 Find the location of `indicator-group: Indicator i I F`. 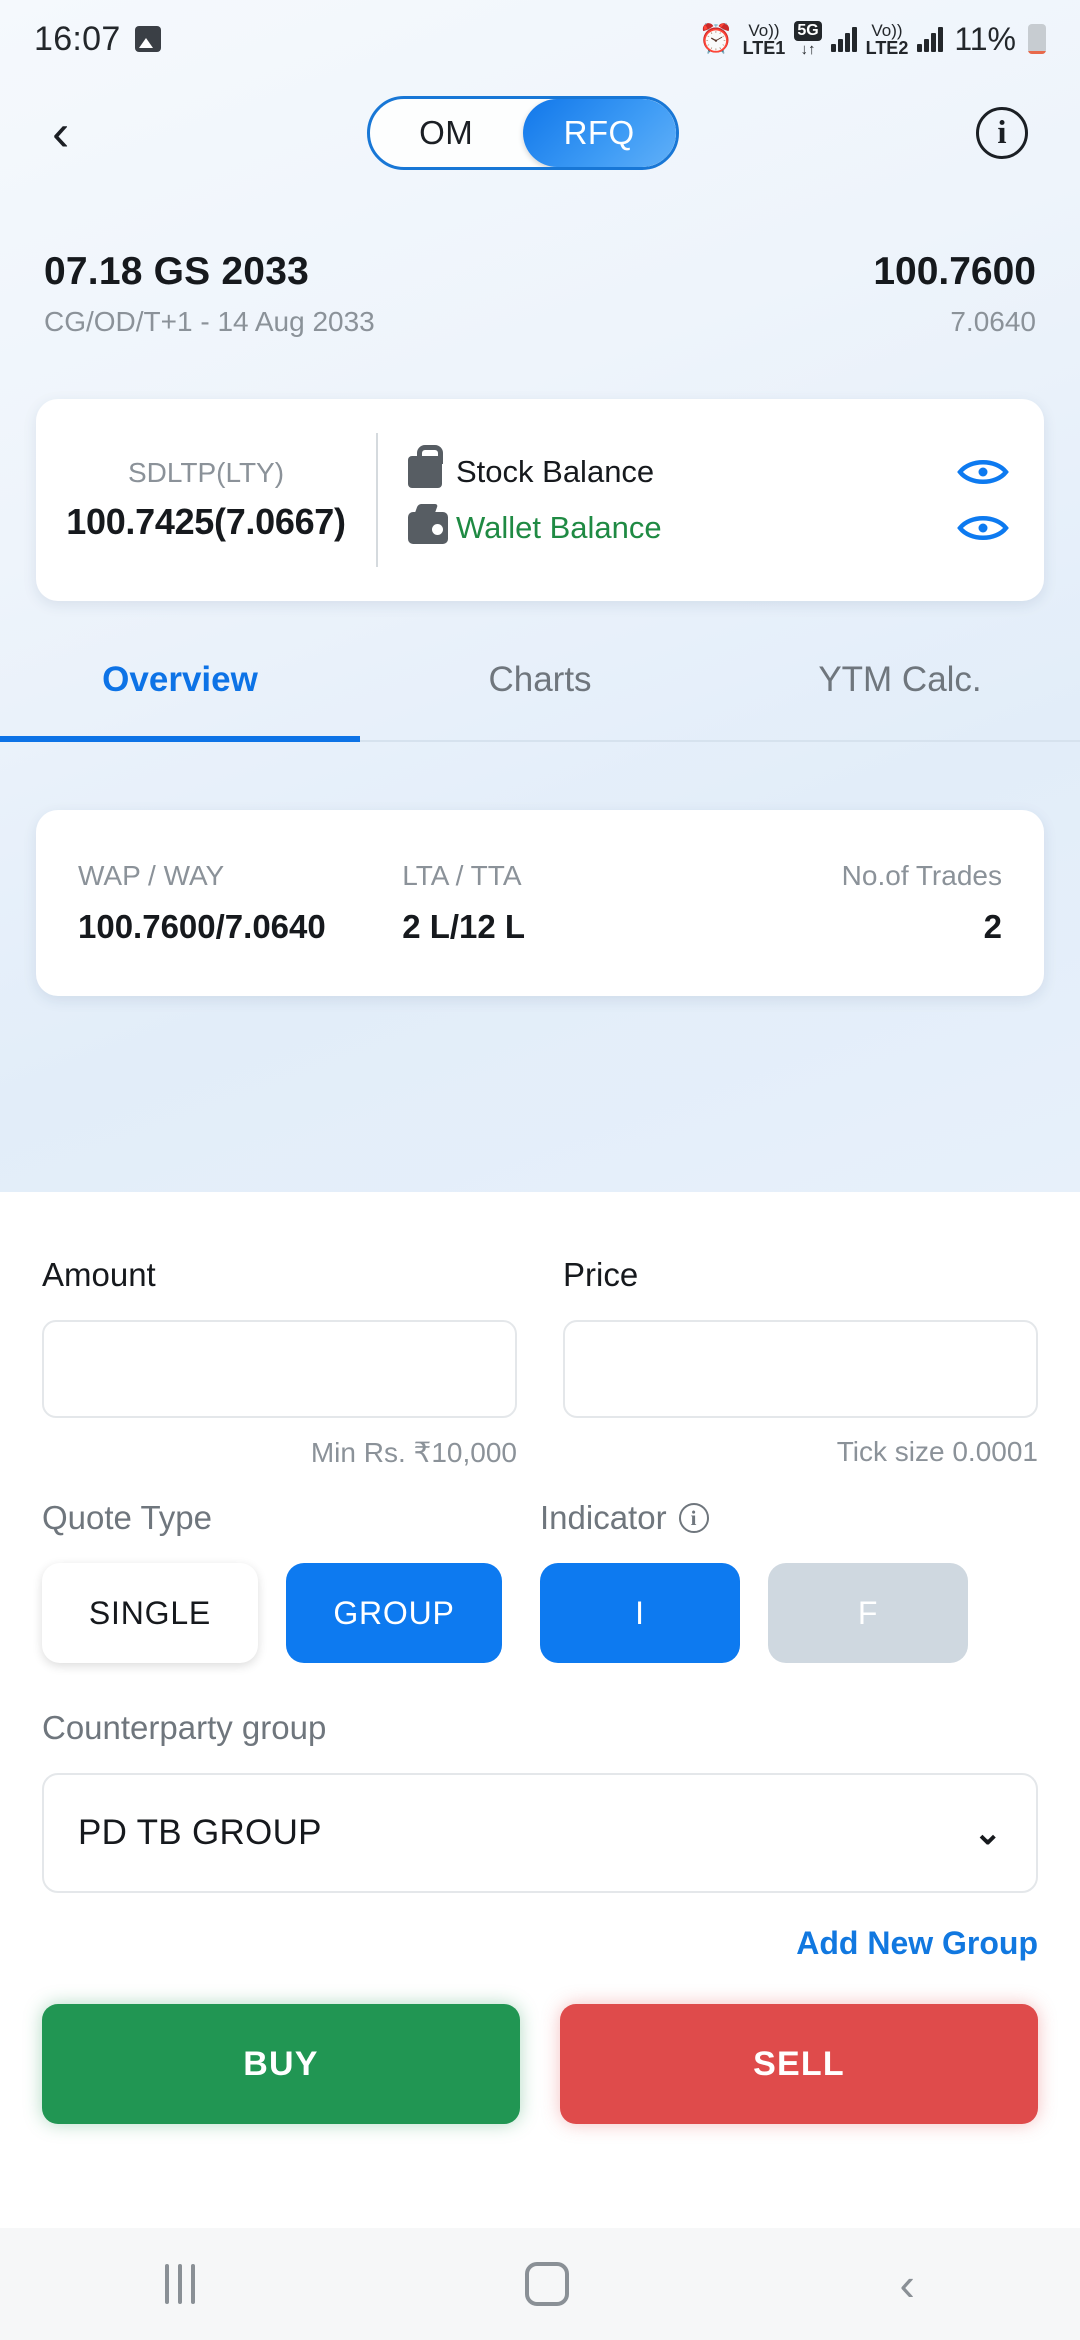

indicator-group: Indicator i I F is located at coordinates (789, 1581).